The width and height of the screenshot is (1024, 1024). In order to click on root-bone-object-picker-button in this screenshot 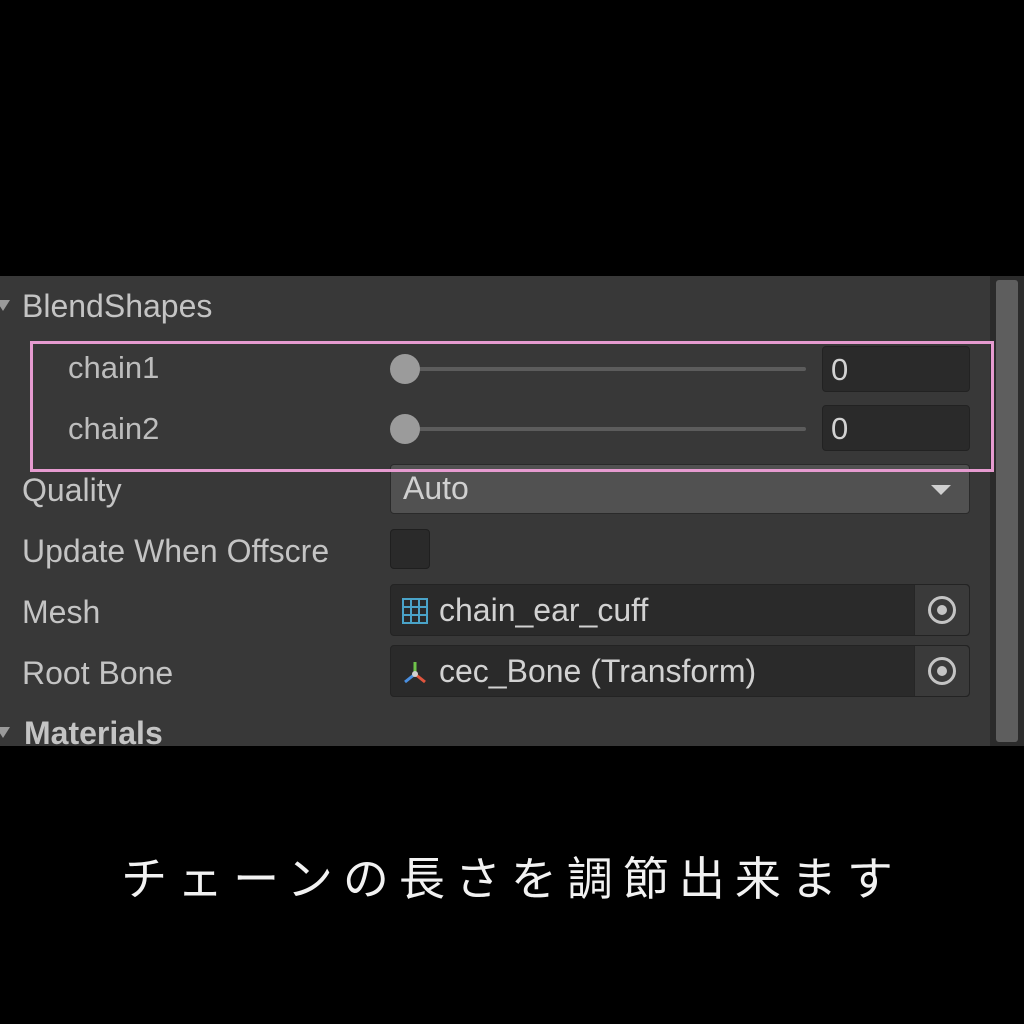, I will do `click(941, 671)`.